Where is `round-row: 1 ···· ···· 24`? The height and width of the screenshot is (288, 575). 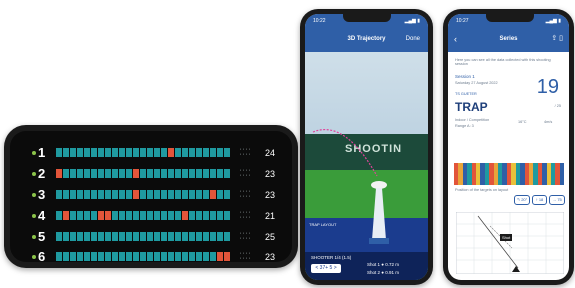 round-row: 1 ···· ···· 24 is located at coordinates (153, 152).